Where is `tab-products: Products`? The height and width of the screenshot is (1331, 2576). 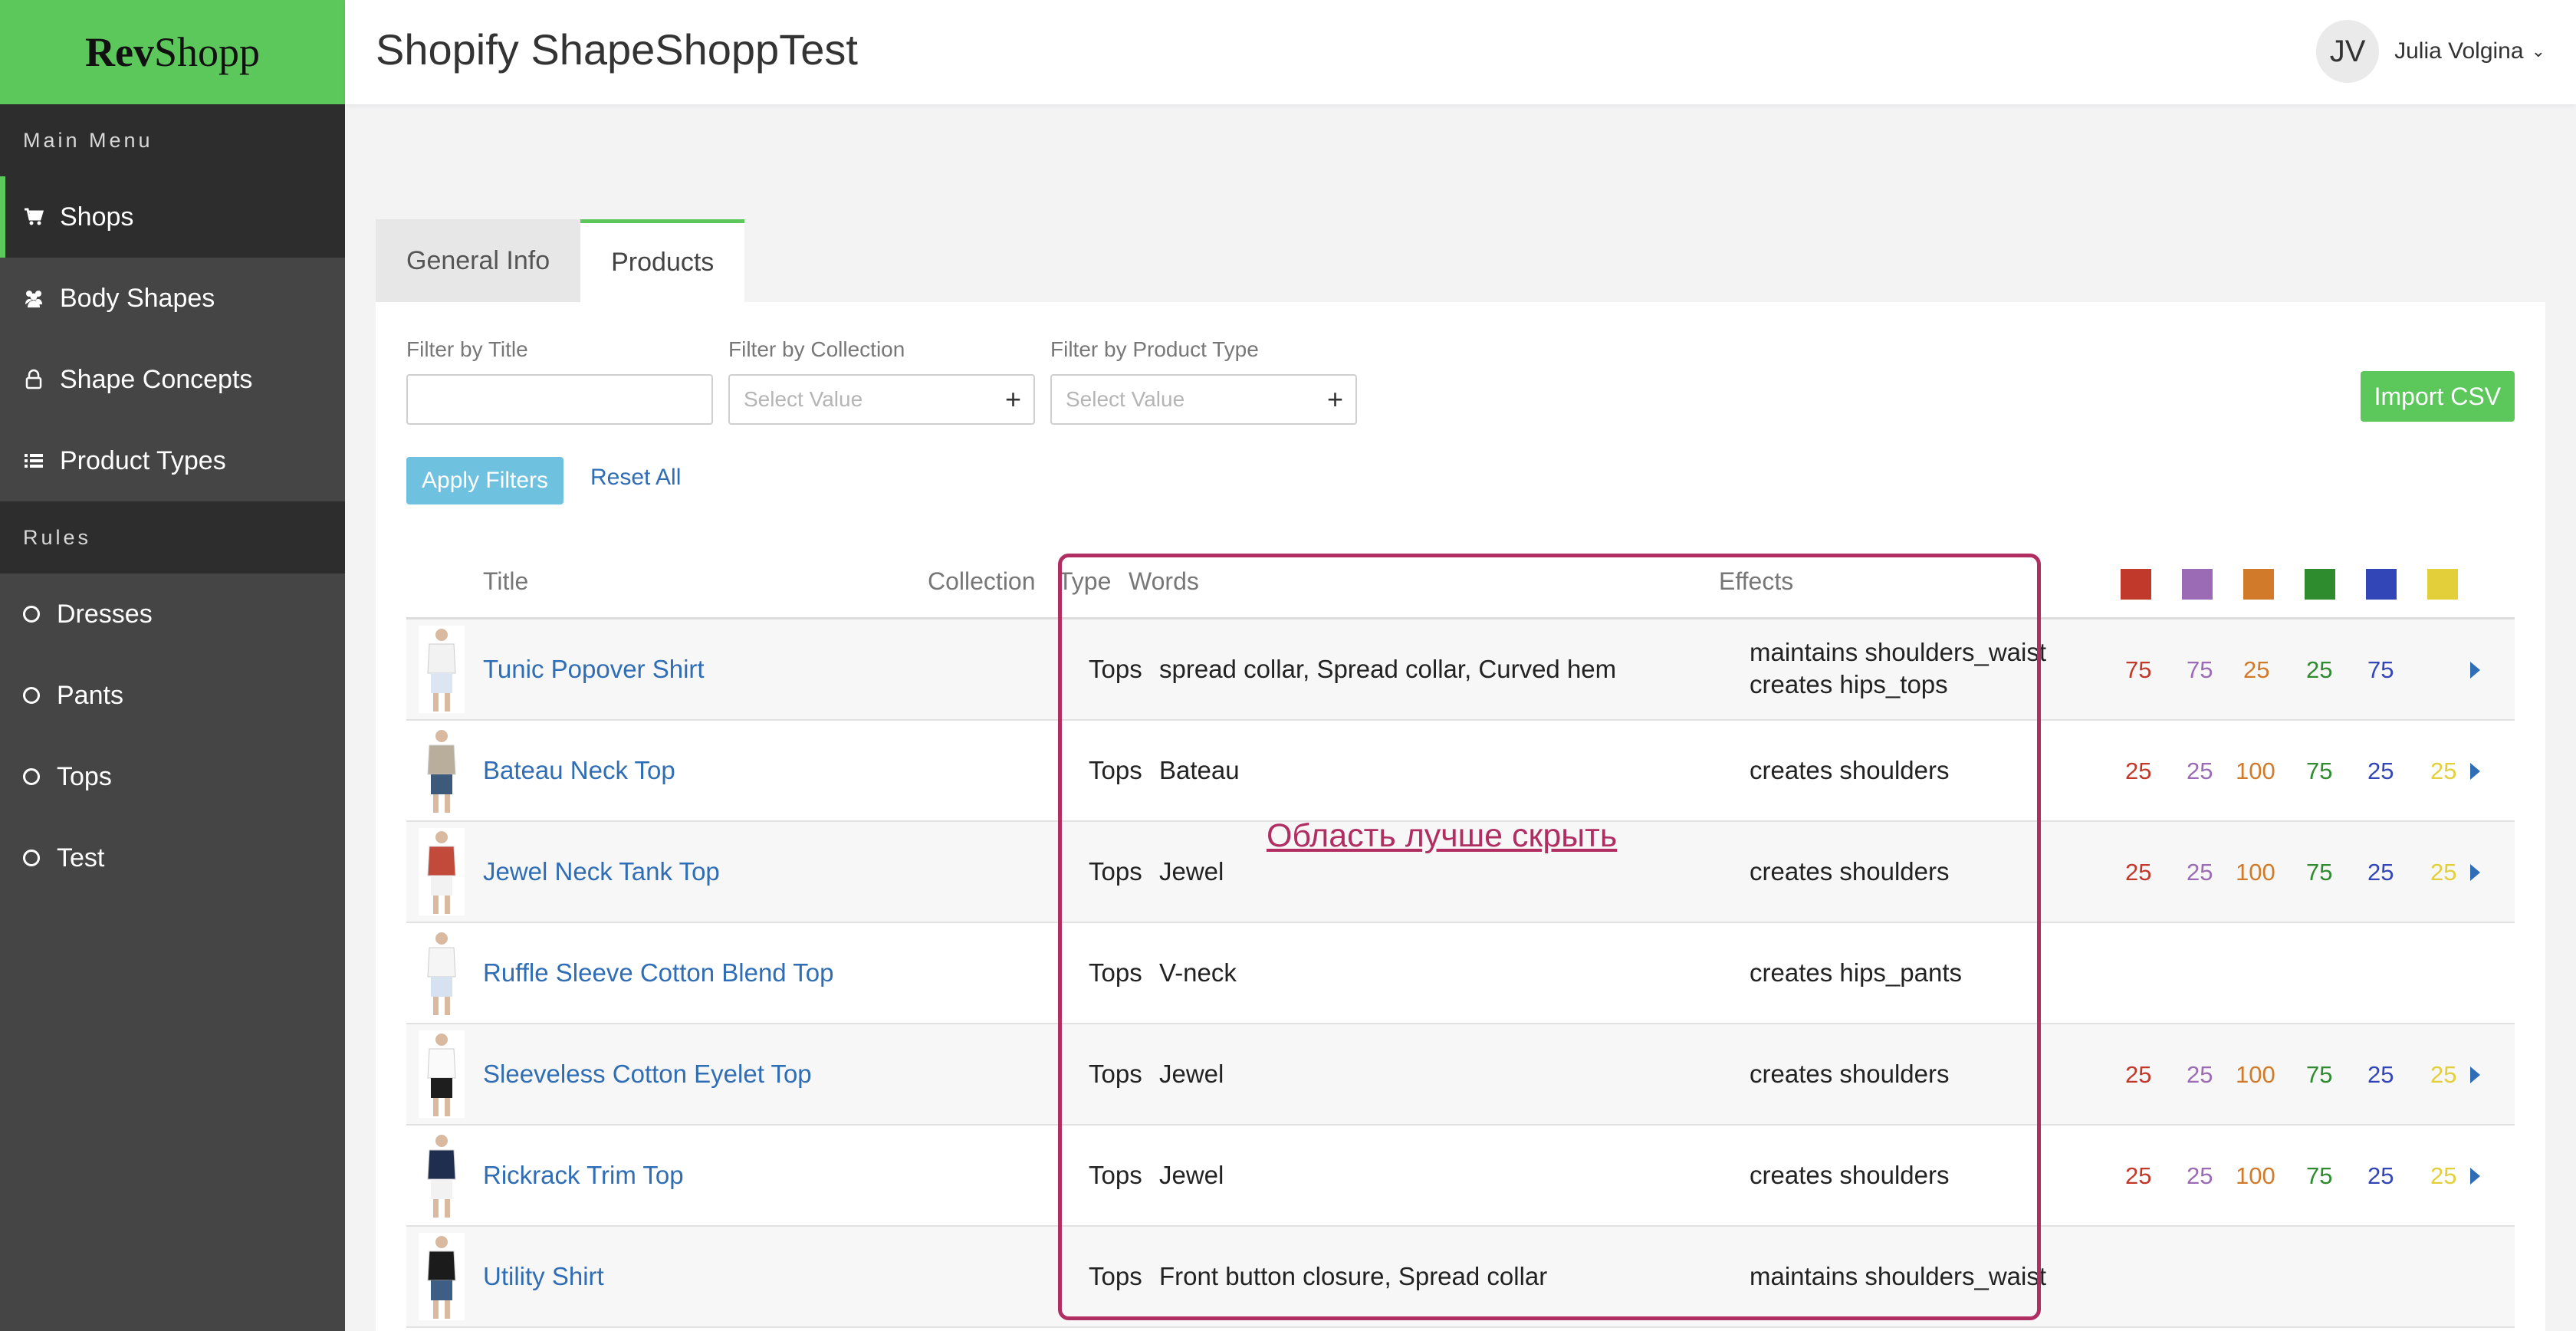
tab-products: Products is located at coordinates (663, 260).